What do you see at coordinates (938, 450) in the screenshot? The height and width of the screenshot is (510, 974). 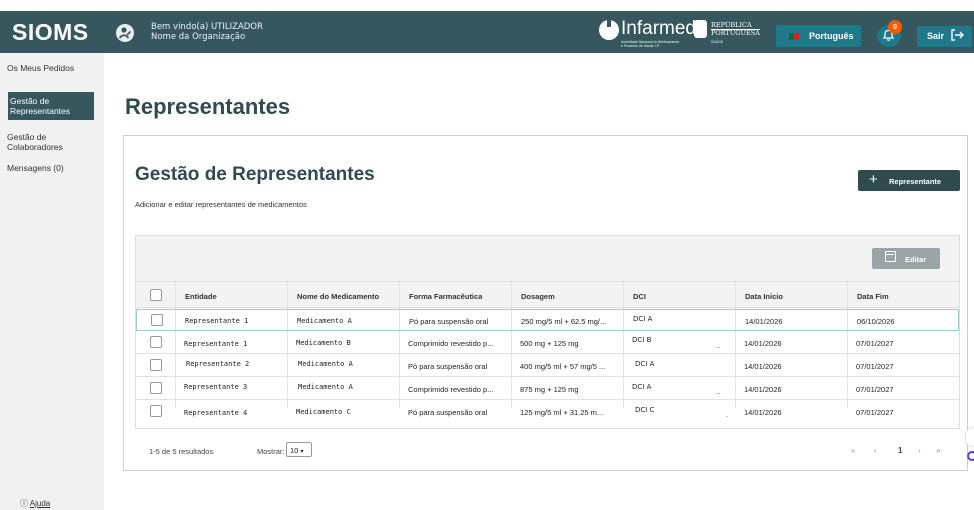 I see `last-page-button: »` at bounding box center [938, 450].